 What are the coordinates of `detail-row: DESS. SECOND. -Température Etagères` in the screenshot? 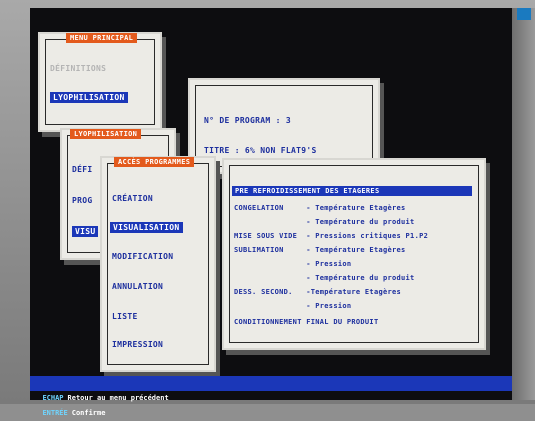 It's located at (318, 292).